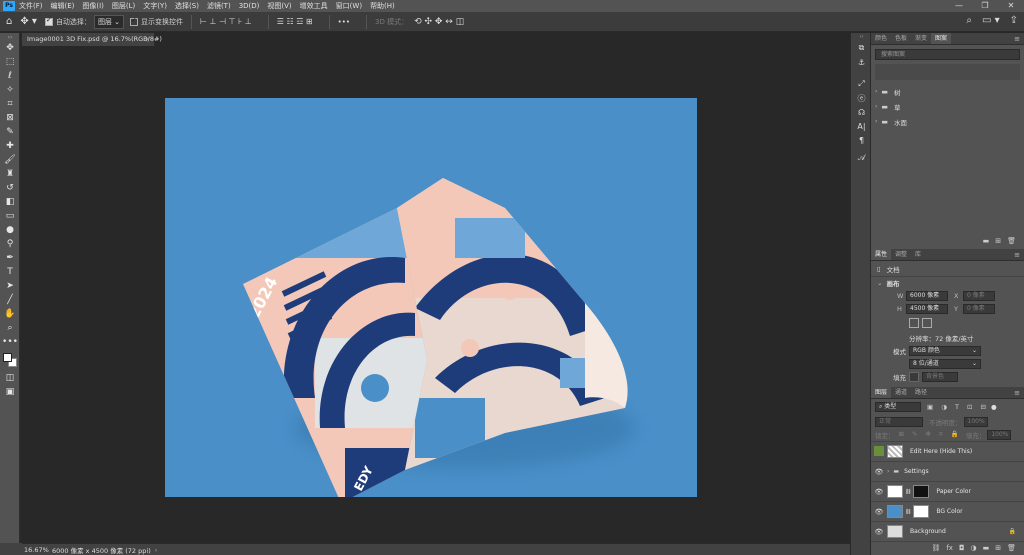 The height and width of the screenshot is (555, 1024). I want to click on color-swatches, so click(10, 360).